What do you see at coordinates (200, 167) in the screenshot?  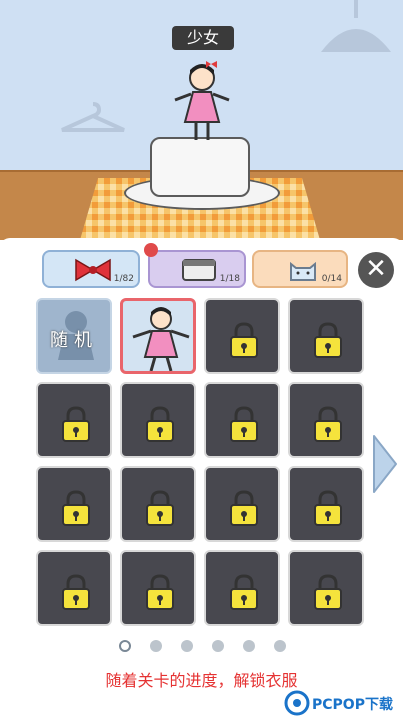 I see `tofu-block` at bounding box center [200, 167].